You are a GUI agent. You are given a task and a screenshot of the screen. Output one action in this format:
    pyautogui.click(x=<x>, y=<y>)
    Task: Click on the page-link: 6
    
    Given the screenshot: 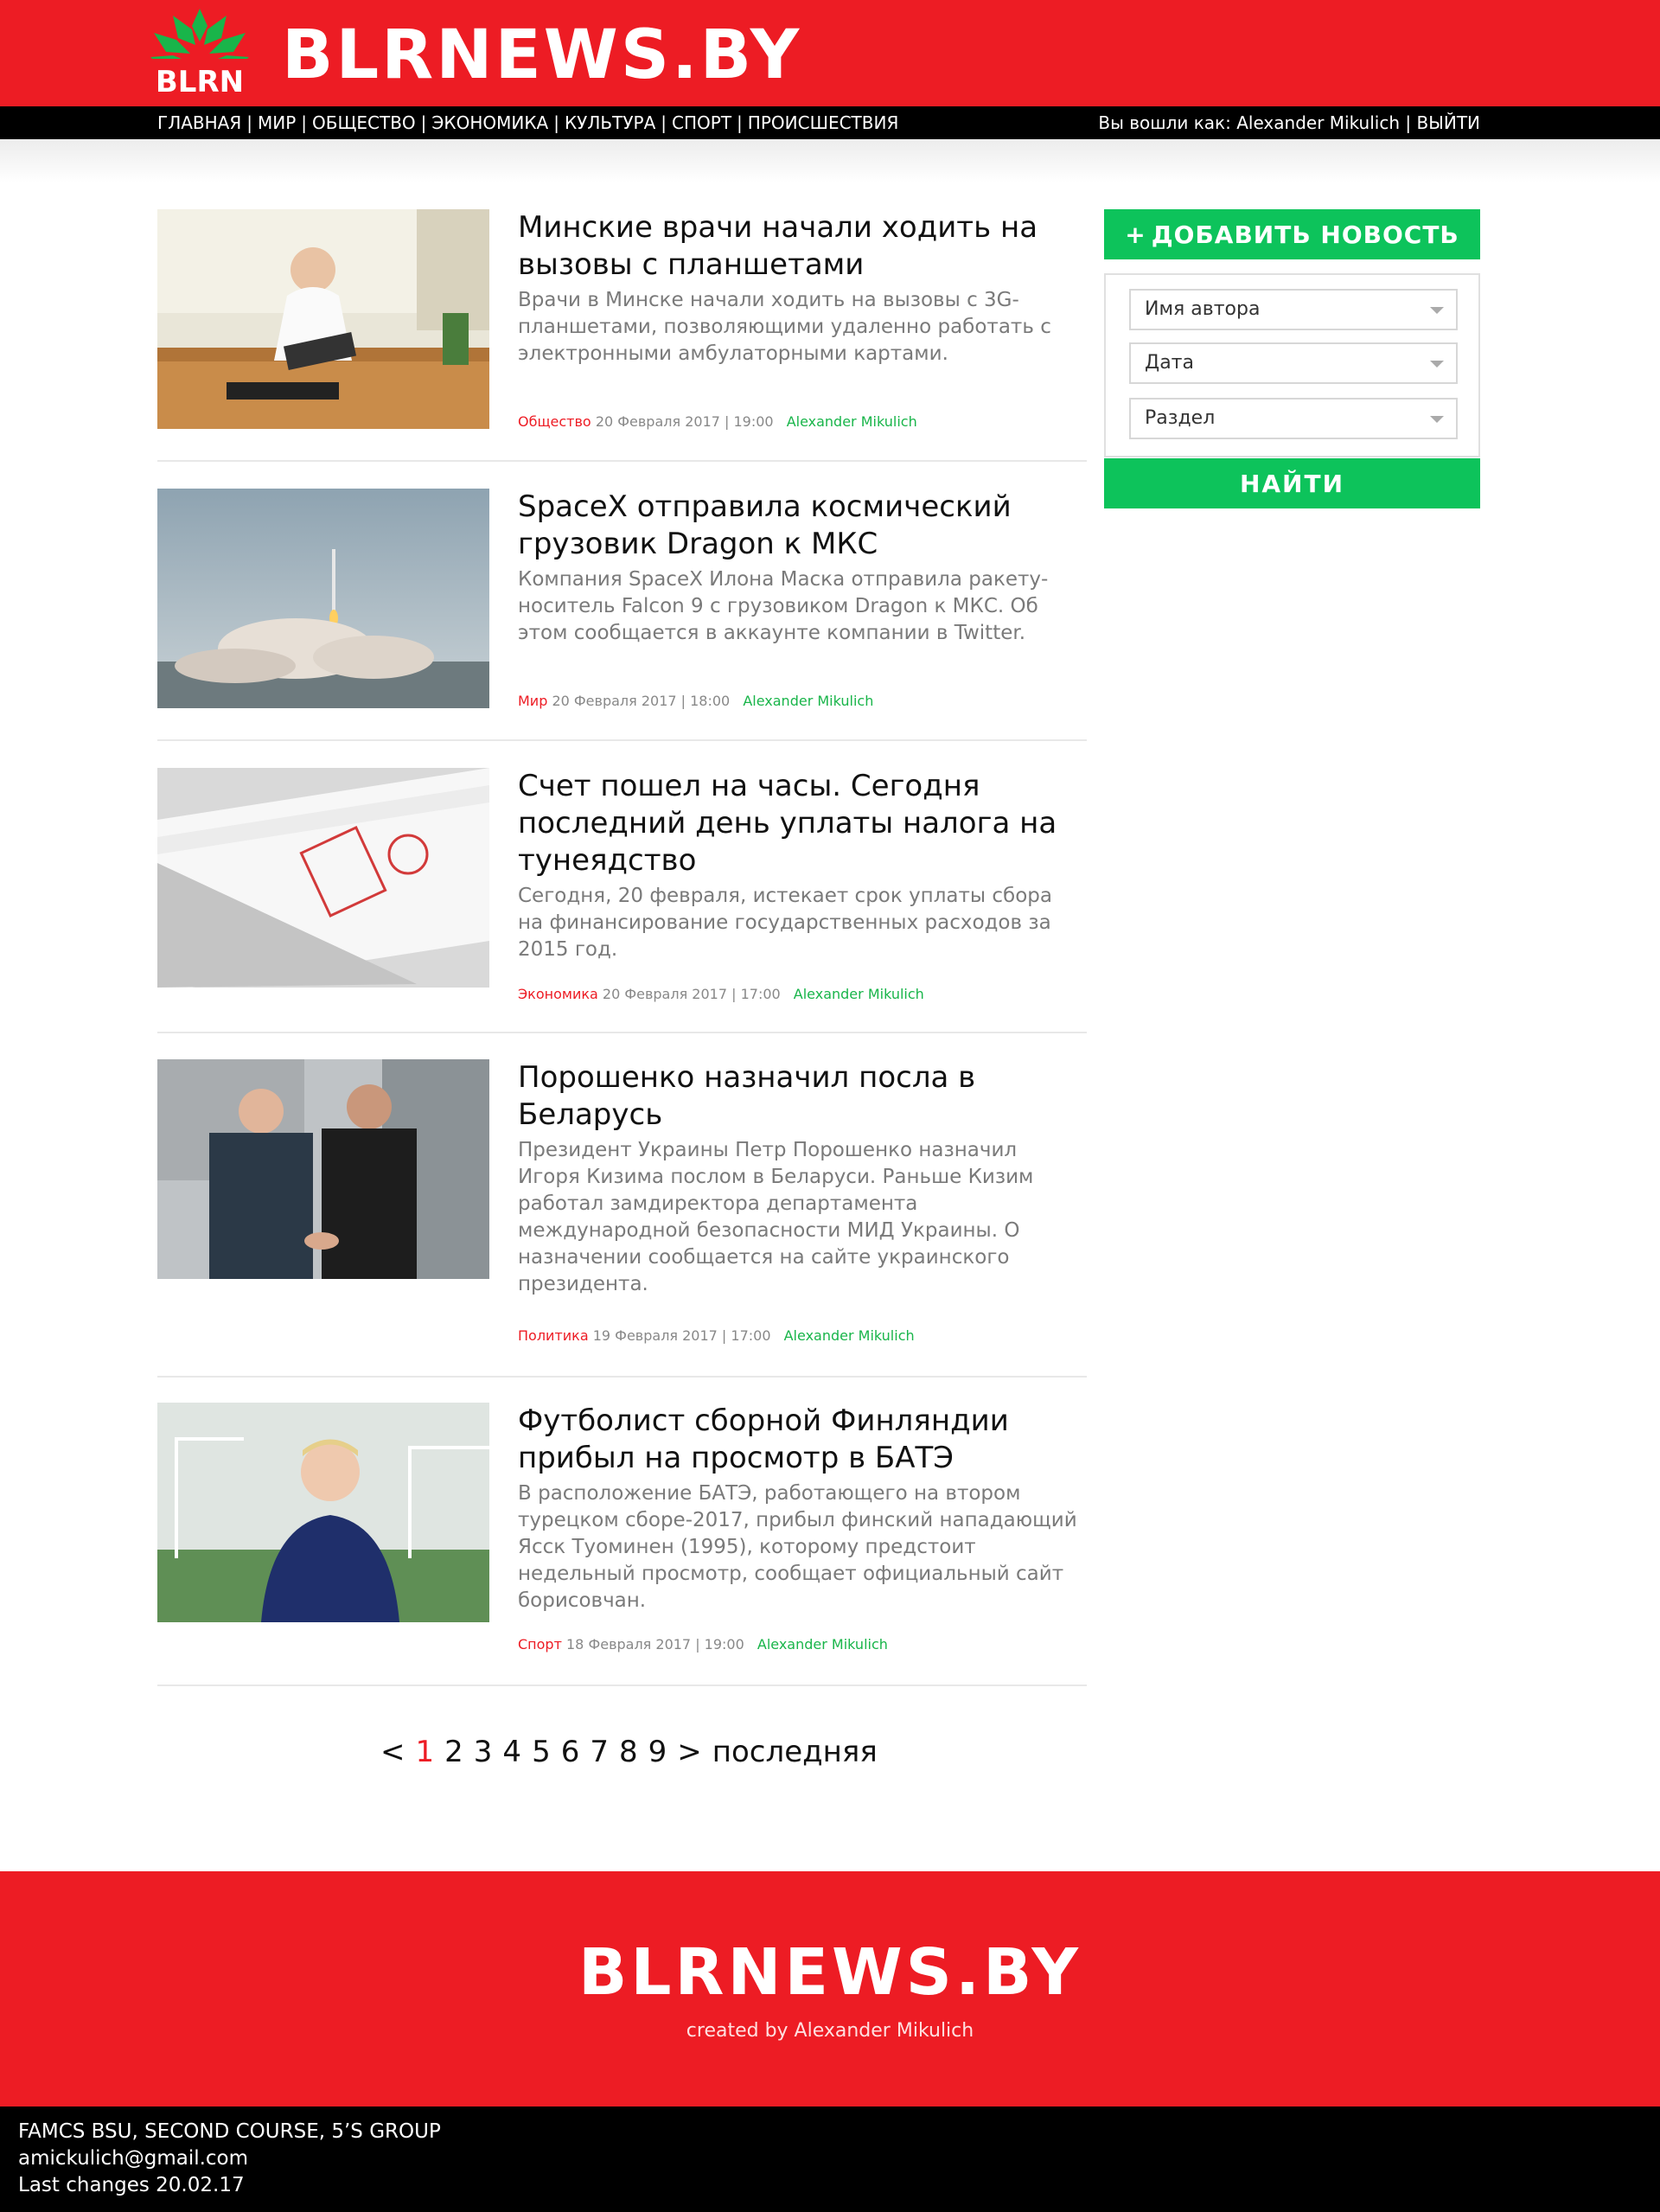 What is the action you would take?
    pyautogui.click(x=570, y=1752)
    